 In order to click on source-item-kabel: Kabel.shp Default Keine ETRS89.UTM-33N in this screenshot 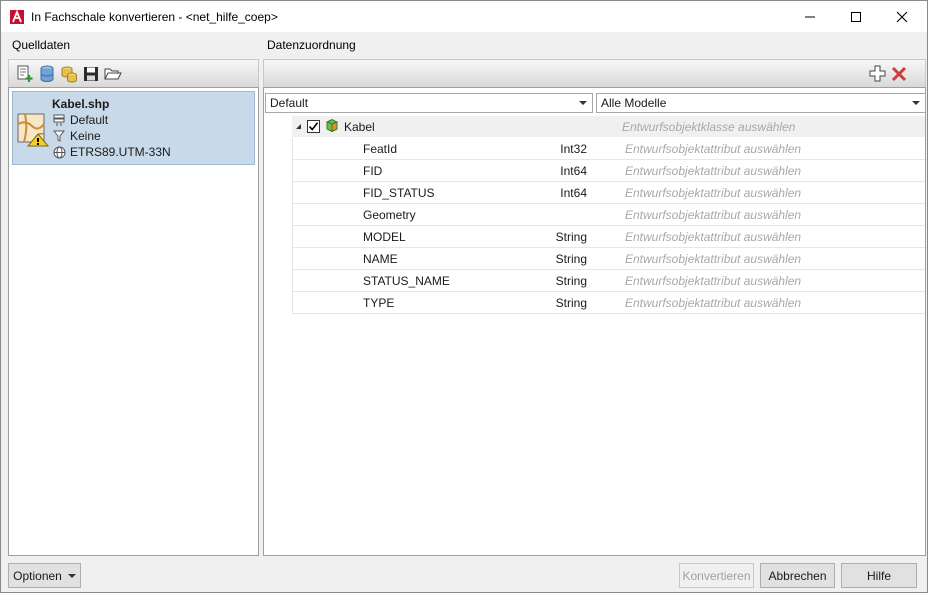, I will do `click(133, 128)`.